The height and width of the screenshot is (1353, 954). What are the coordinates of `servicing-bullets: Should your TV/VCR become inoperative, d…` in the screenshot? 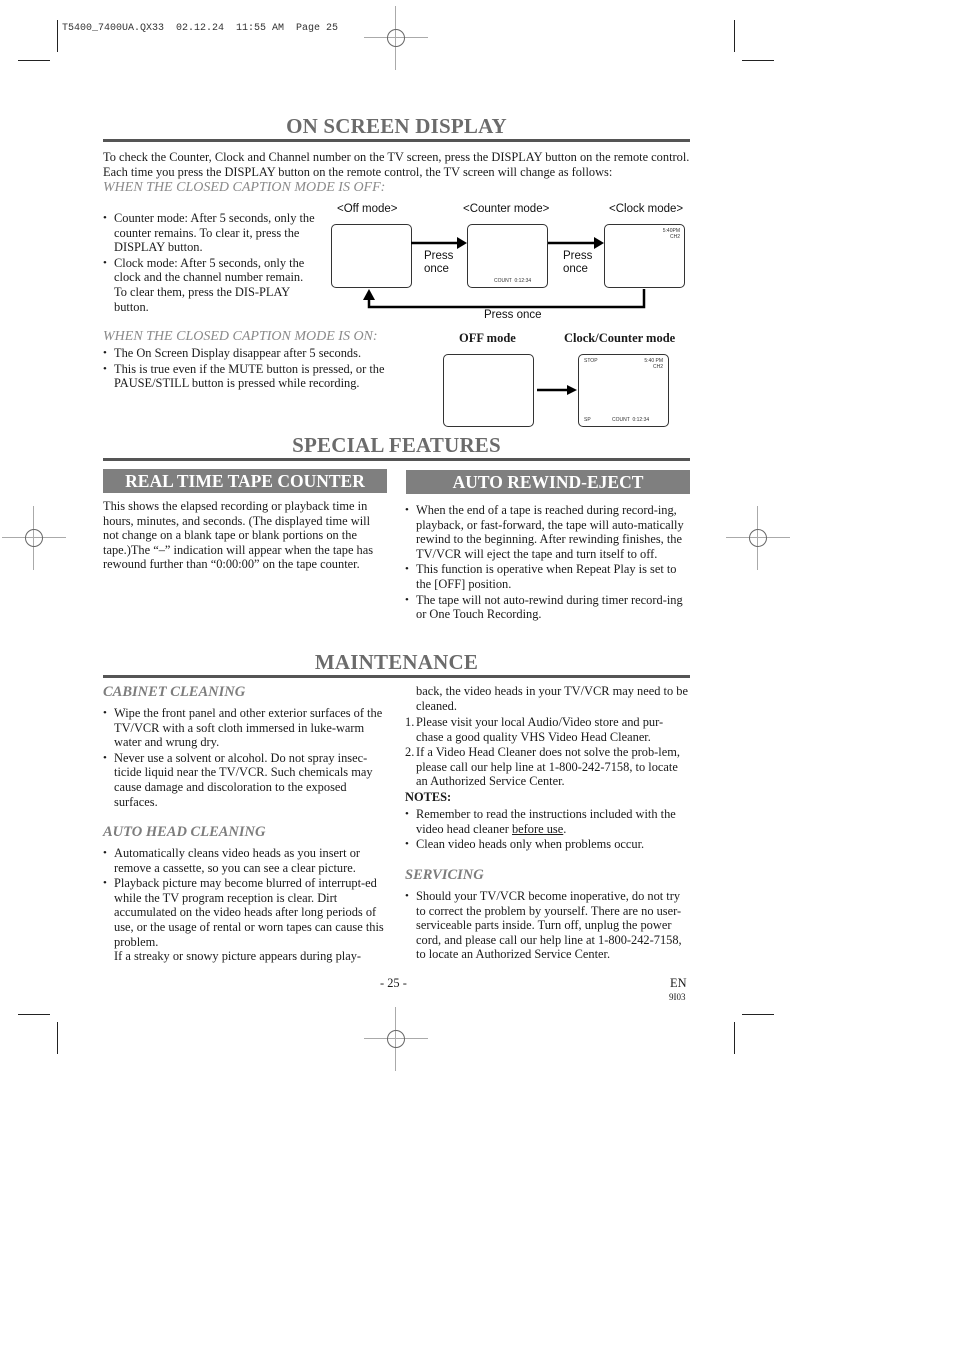 It's located at (547, 926).